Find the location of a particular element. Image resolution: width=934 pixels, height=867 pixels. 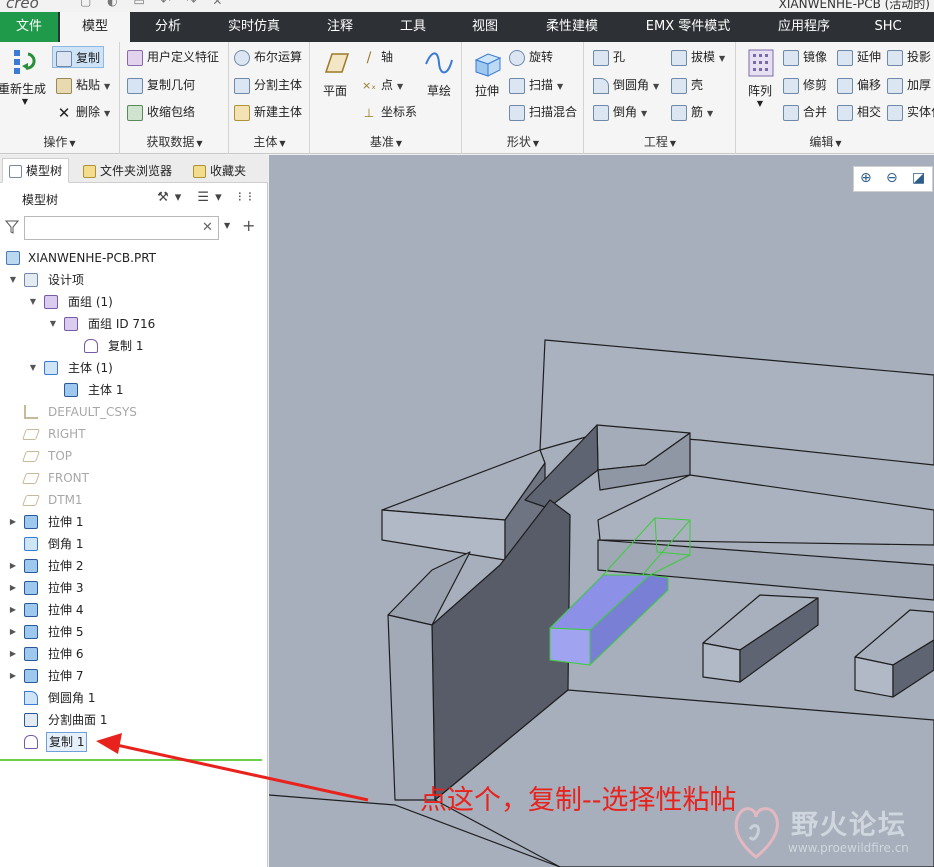

annotation-text: 点这个，复制--选择性粘帖 is located at coordinates (578, 800).